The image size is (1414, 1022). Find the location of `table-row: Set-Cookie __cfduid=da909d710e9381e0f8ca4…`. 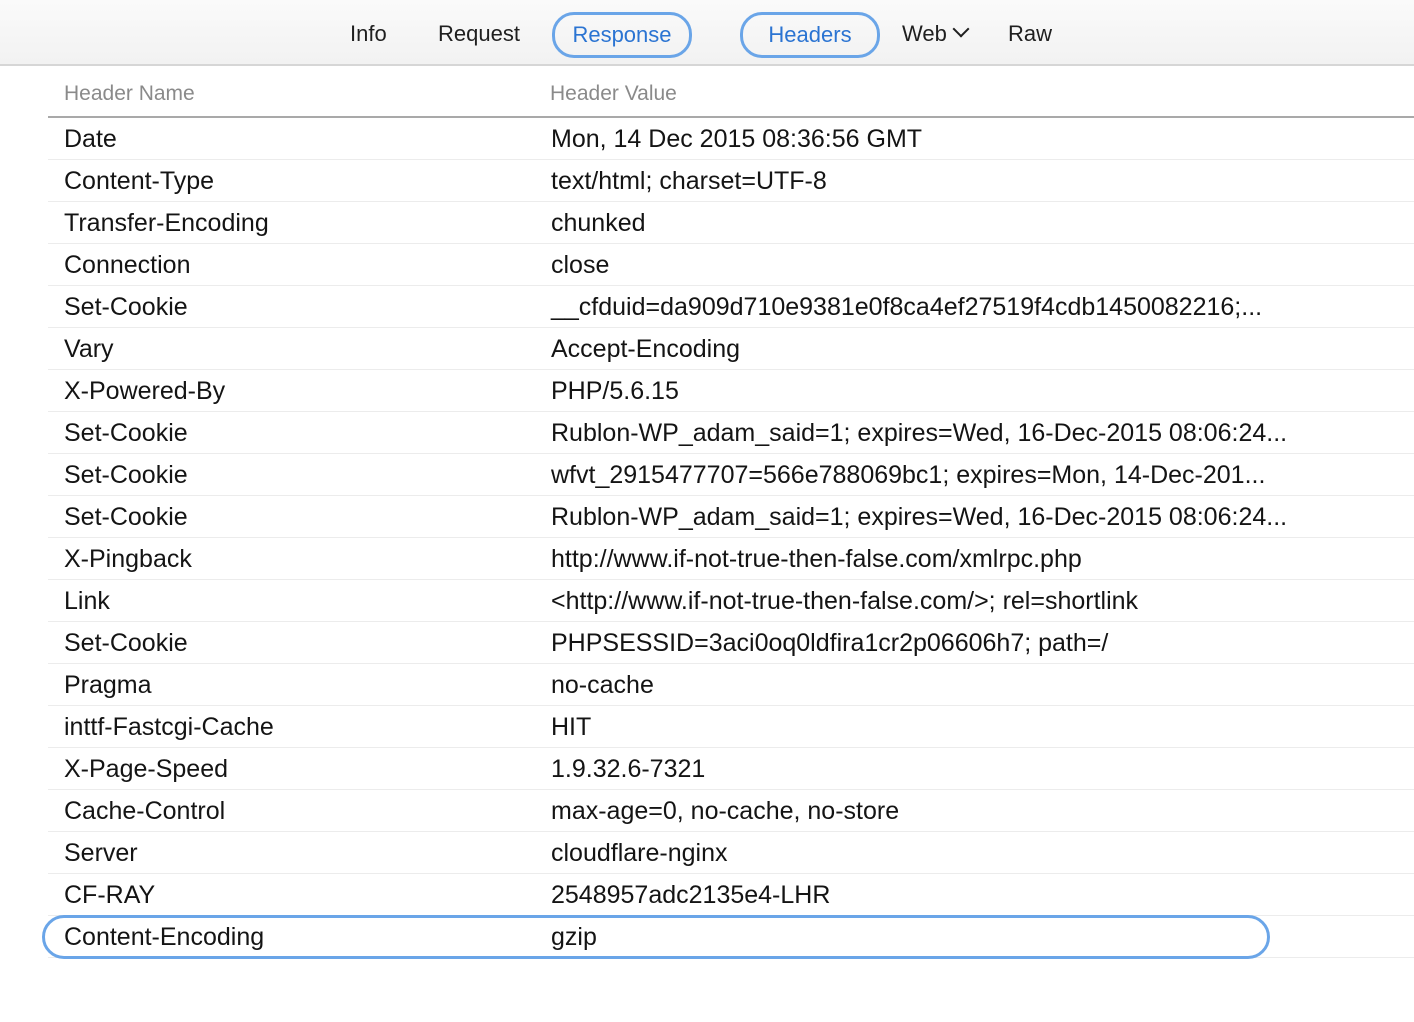

table-row: Set-Cookie __cfduid=da909d710e9381e0f8ca4… is located at coordinates (731, 307).